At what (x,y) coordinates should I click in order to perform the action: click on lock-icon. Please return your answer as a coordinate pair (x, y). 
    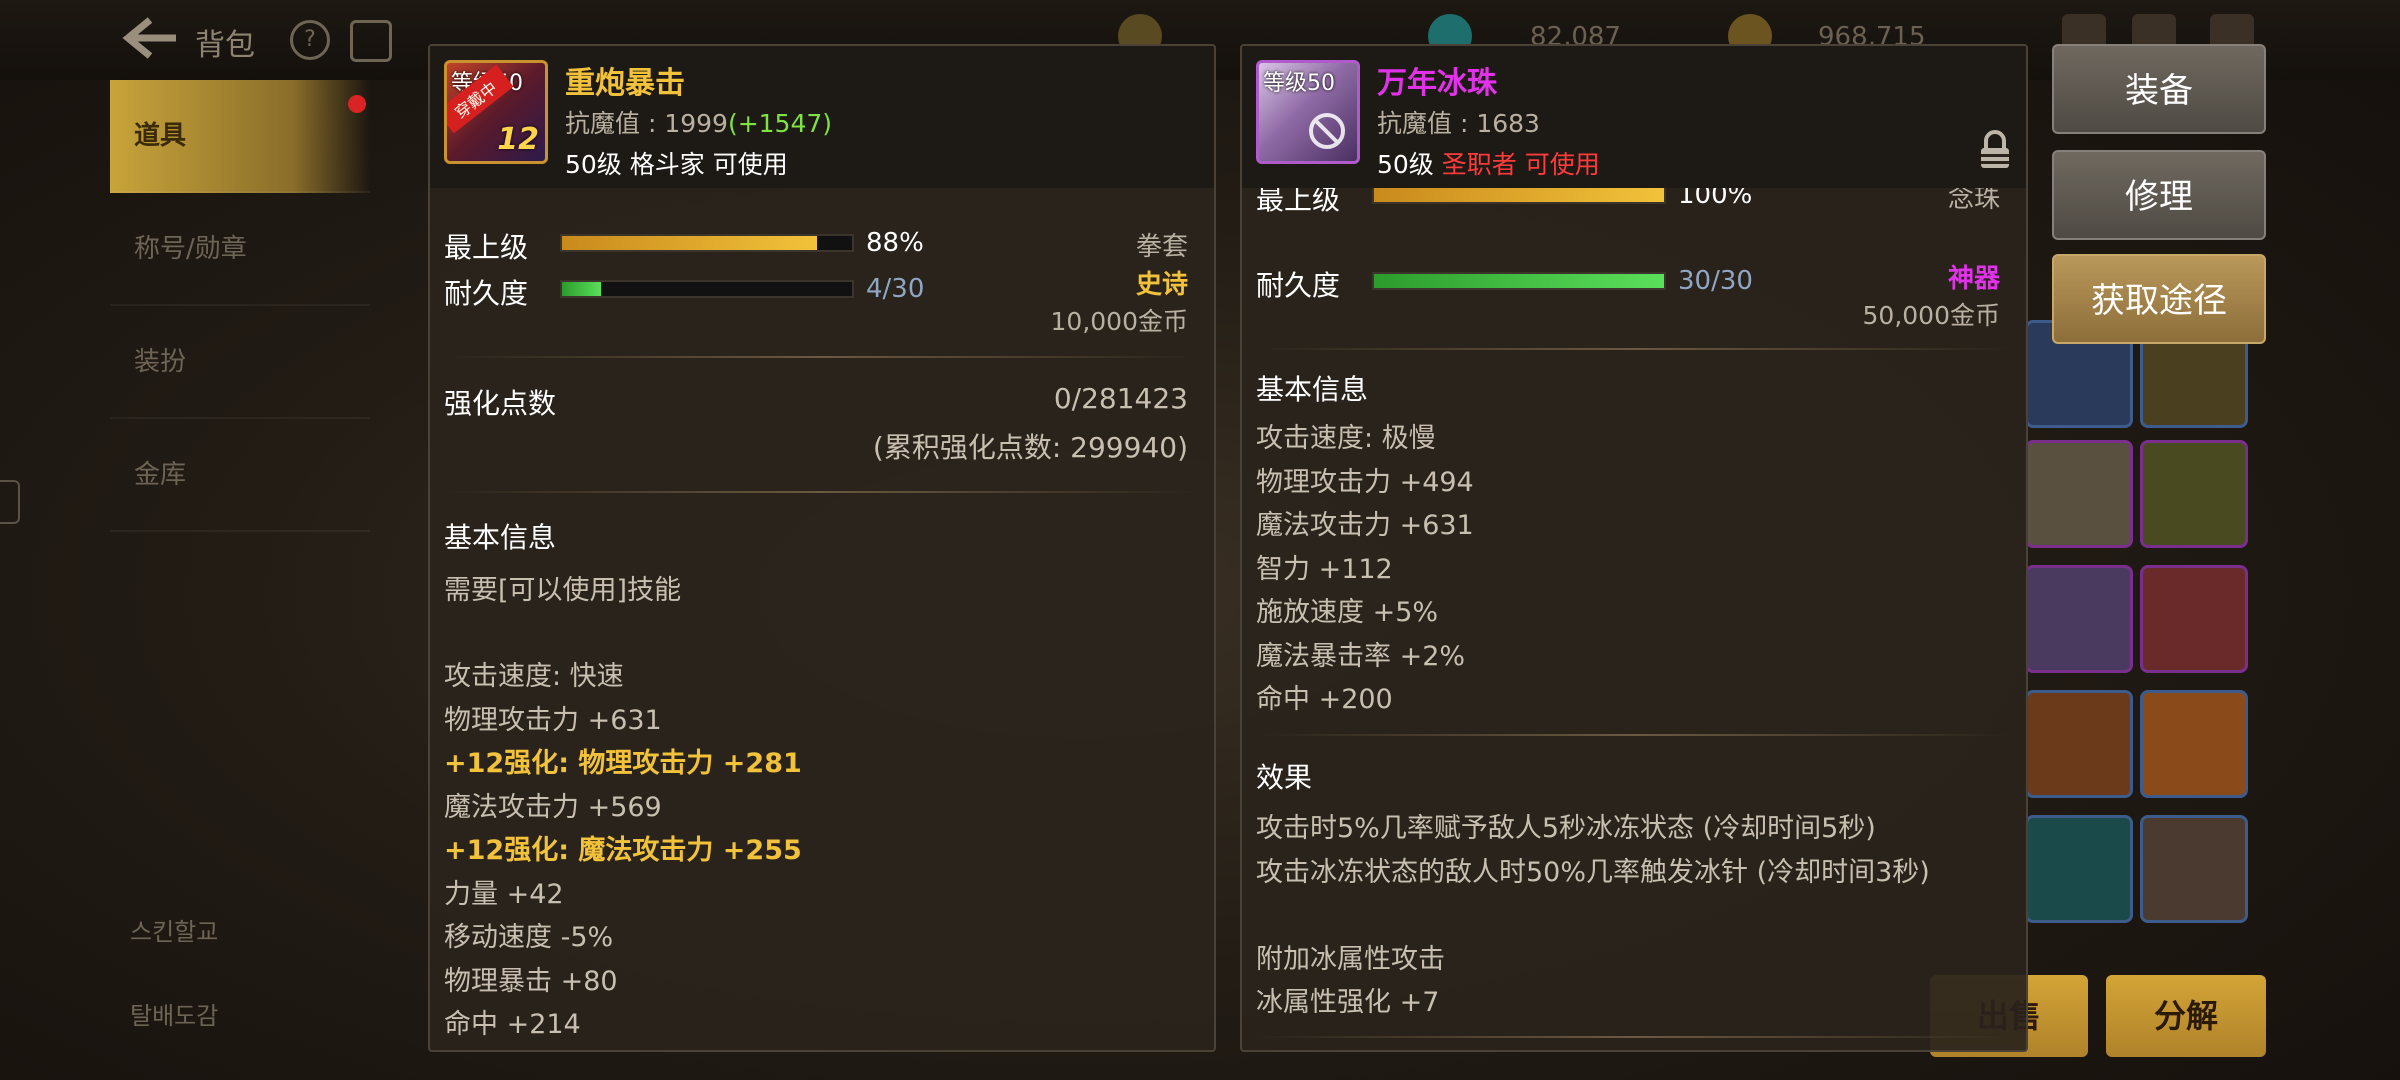
    Looking at the image, I should click on (1995, 150).